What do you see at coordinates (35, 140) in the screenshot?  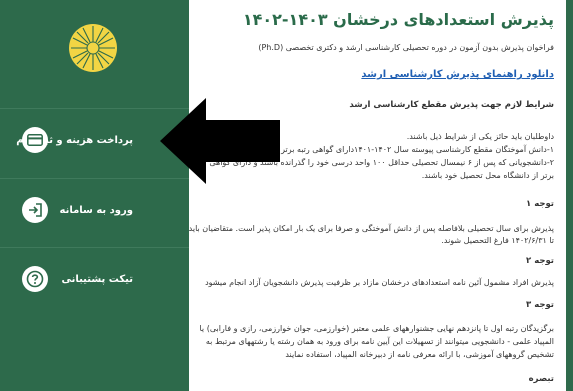 I see `credit-card-icon` at bounding box center [35, 140].